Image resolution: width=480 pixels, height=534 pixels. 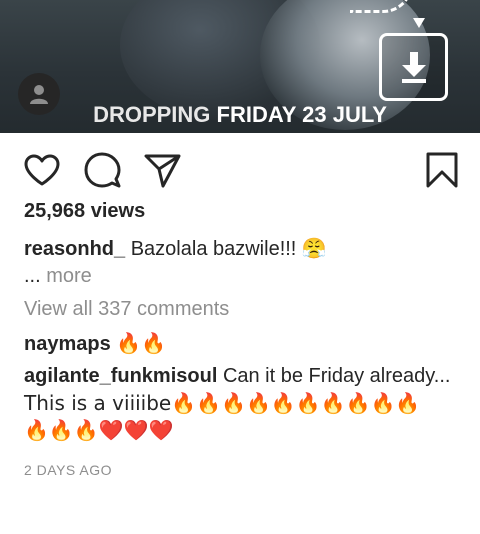 I want to click on download-graphic, so click(x=413, y=67).